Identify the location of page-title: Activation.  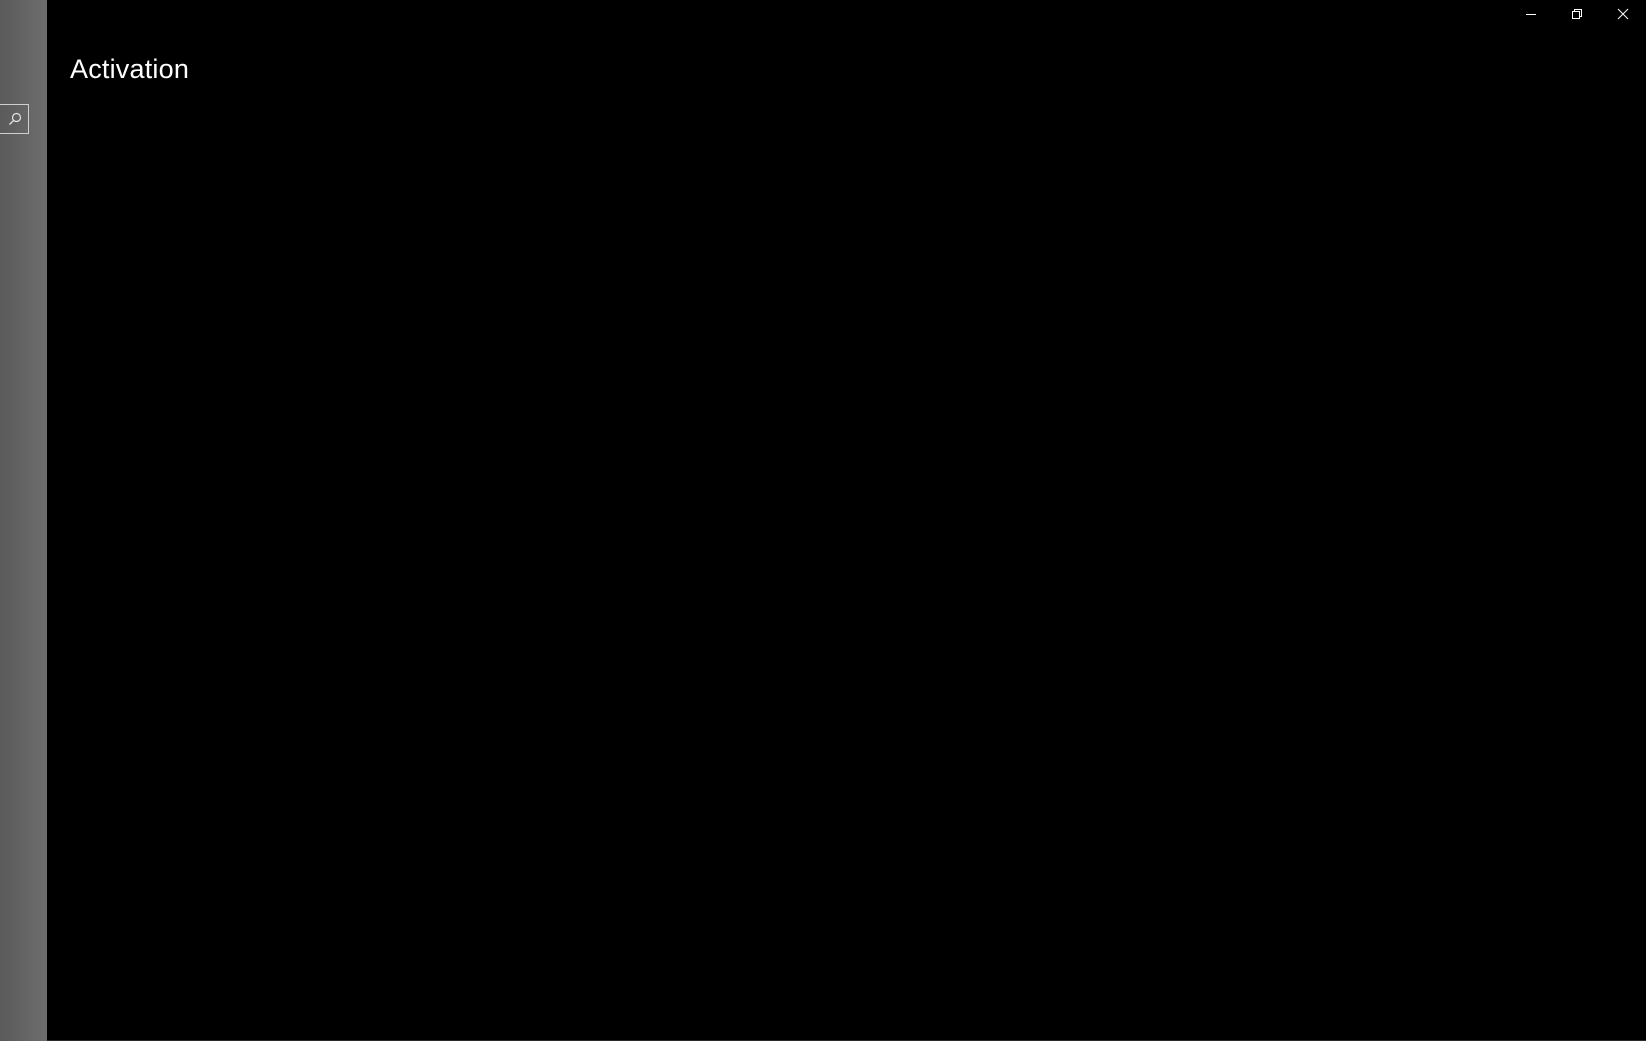
(130, 69).